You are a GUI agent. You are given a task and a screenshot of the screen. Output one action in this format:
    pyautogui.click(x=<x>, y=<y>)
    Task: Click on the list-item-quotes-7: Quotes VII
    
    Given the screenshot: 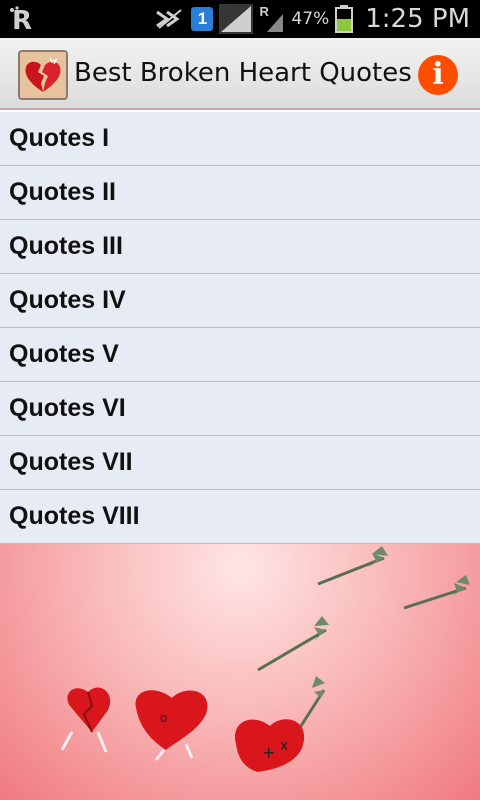 What is the action you would take?
    pyautogui.click(x=240, y=463)
    